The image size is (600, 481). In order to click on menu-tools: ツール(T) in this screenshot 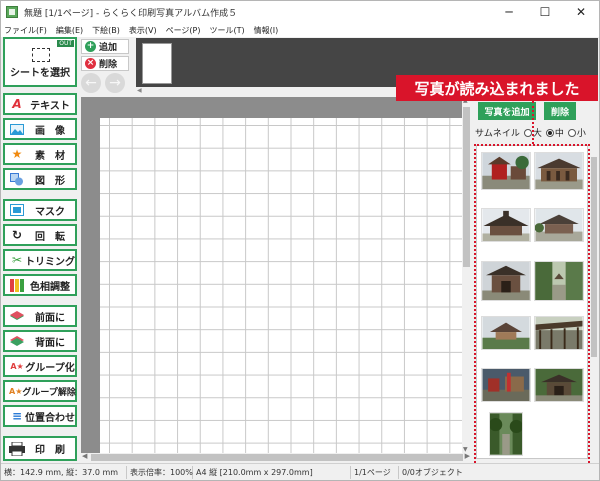, I will do `click(227, 30)`.